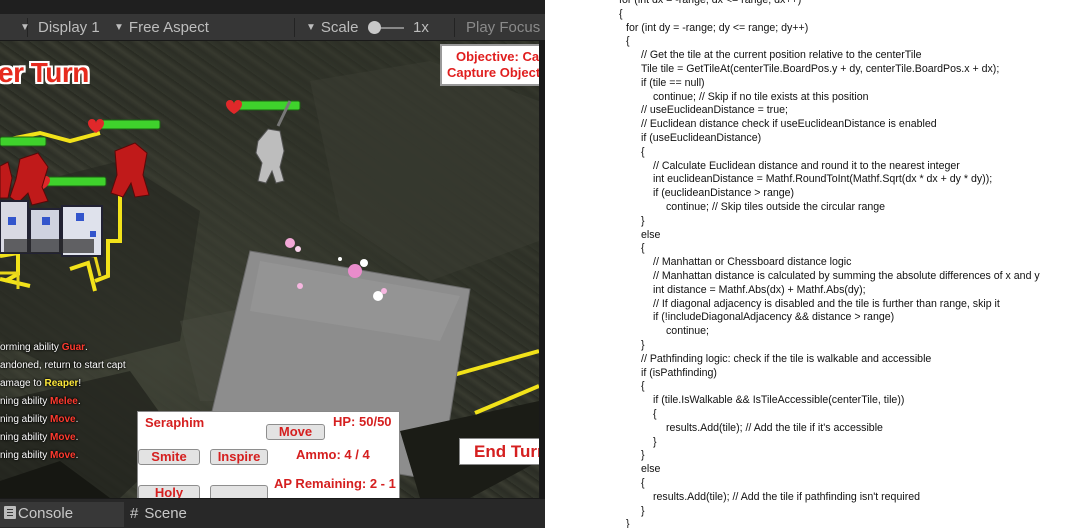 The image size is (1086, 528). I want to click on player-unit-seraphim, so click(273, 142).